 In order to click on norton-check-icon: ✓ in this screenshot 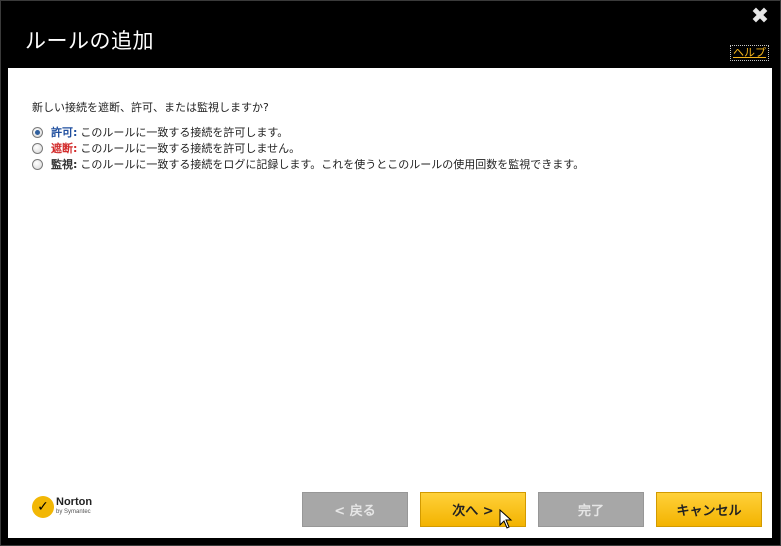, I will do `click(43, 507)`.